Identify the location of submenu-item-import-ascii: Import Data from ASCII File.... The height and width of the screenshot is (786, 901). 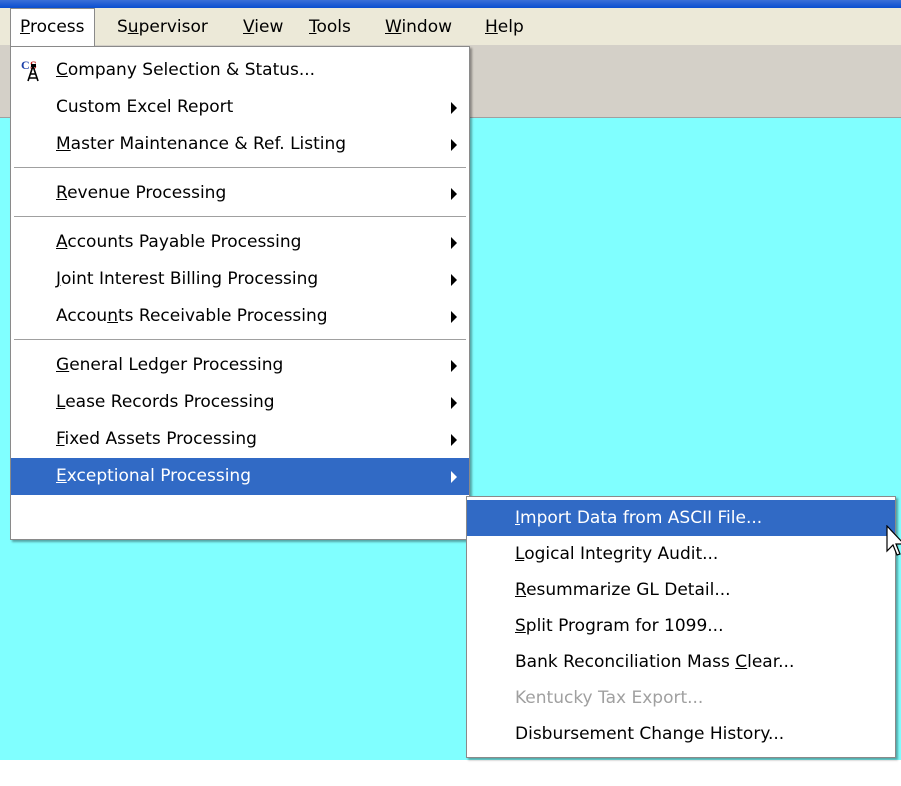
(681, 518).